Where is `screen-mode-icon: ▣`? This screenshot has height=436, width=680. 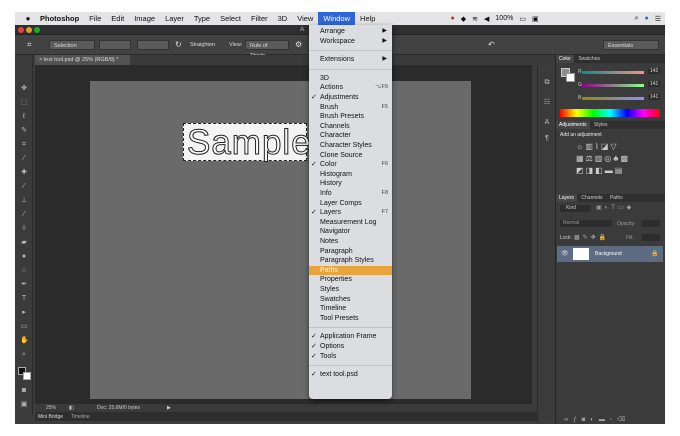 screen-mode-icon: ▣ is located at coordinates (24, 404).